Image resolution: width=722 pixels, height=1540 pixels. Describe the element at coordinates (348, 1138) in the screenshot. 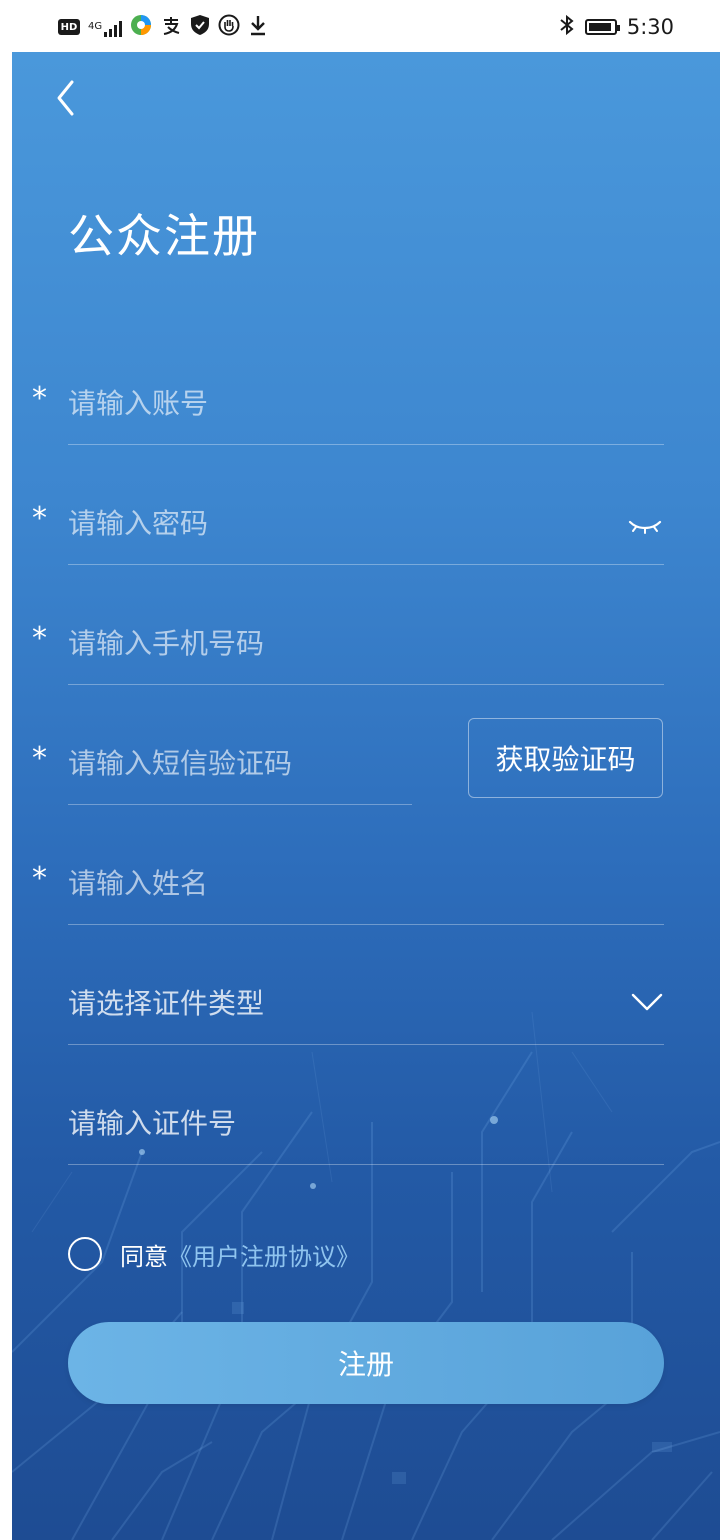

I see `id-number-field: 请输入证件号` at that location.